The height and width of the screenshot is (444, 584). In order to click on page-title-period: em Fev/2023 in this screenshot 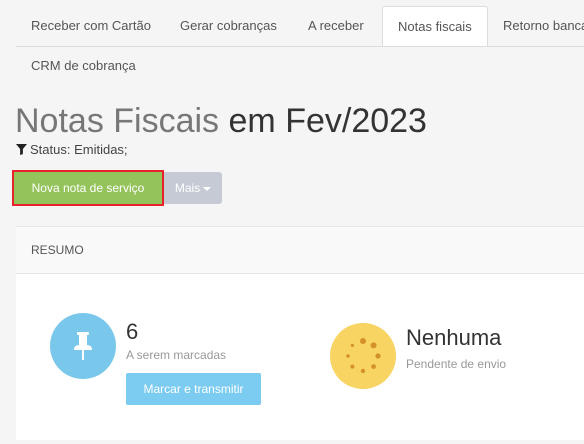, I will do `click(327, 121)`.